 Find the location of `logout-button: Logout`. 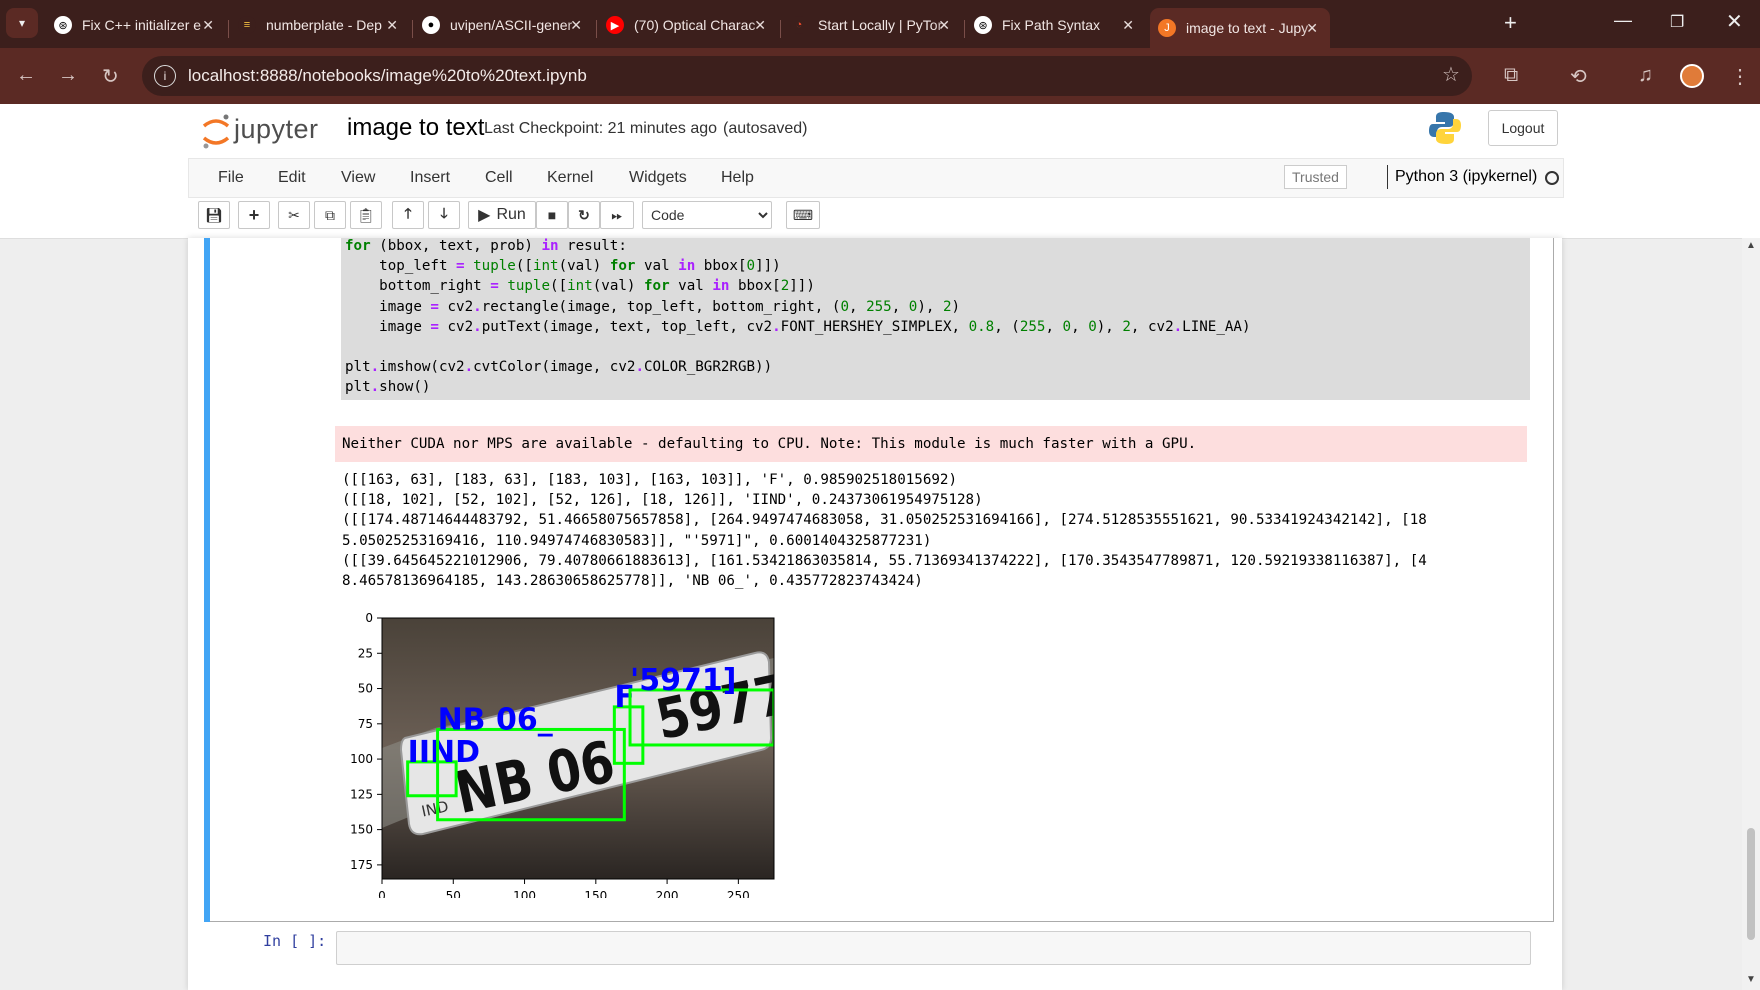

logout-button: Logout is located at coordinates (1523, 128).